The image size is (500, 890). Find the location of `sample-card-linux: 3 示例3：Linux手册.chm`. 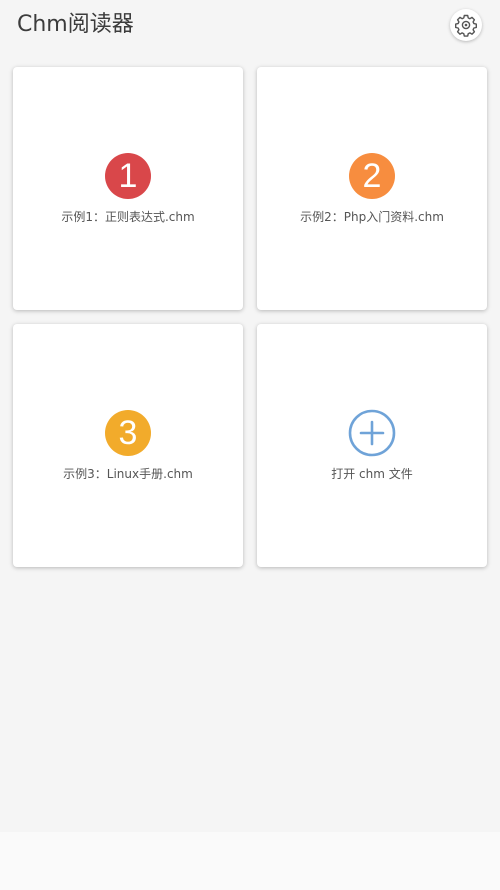

sample-card-linux: 3 示例3：Linux手册.chm is located at coordinates (128, 445).